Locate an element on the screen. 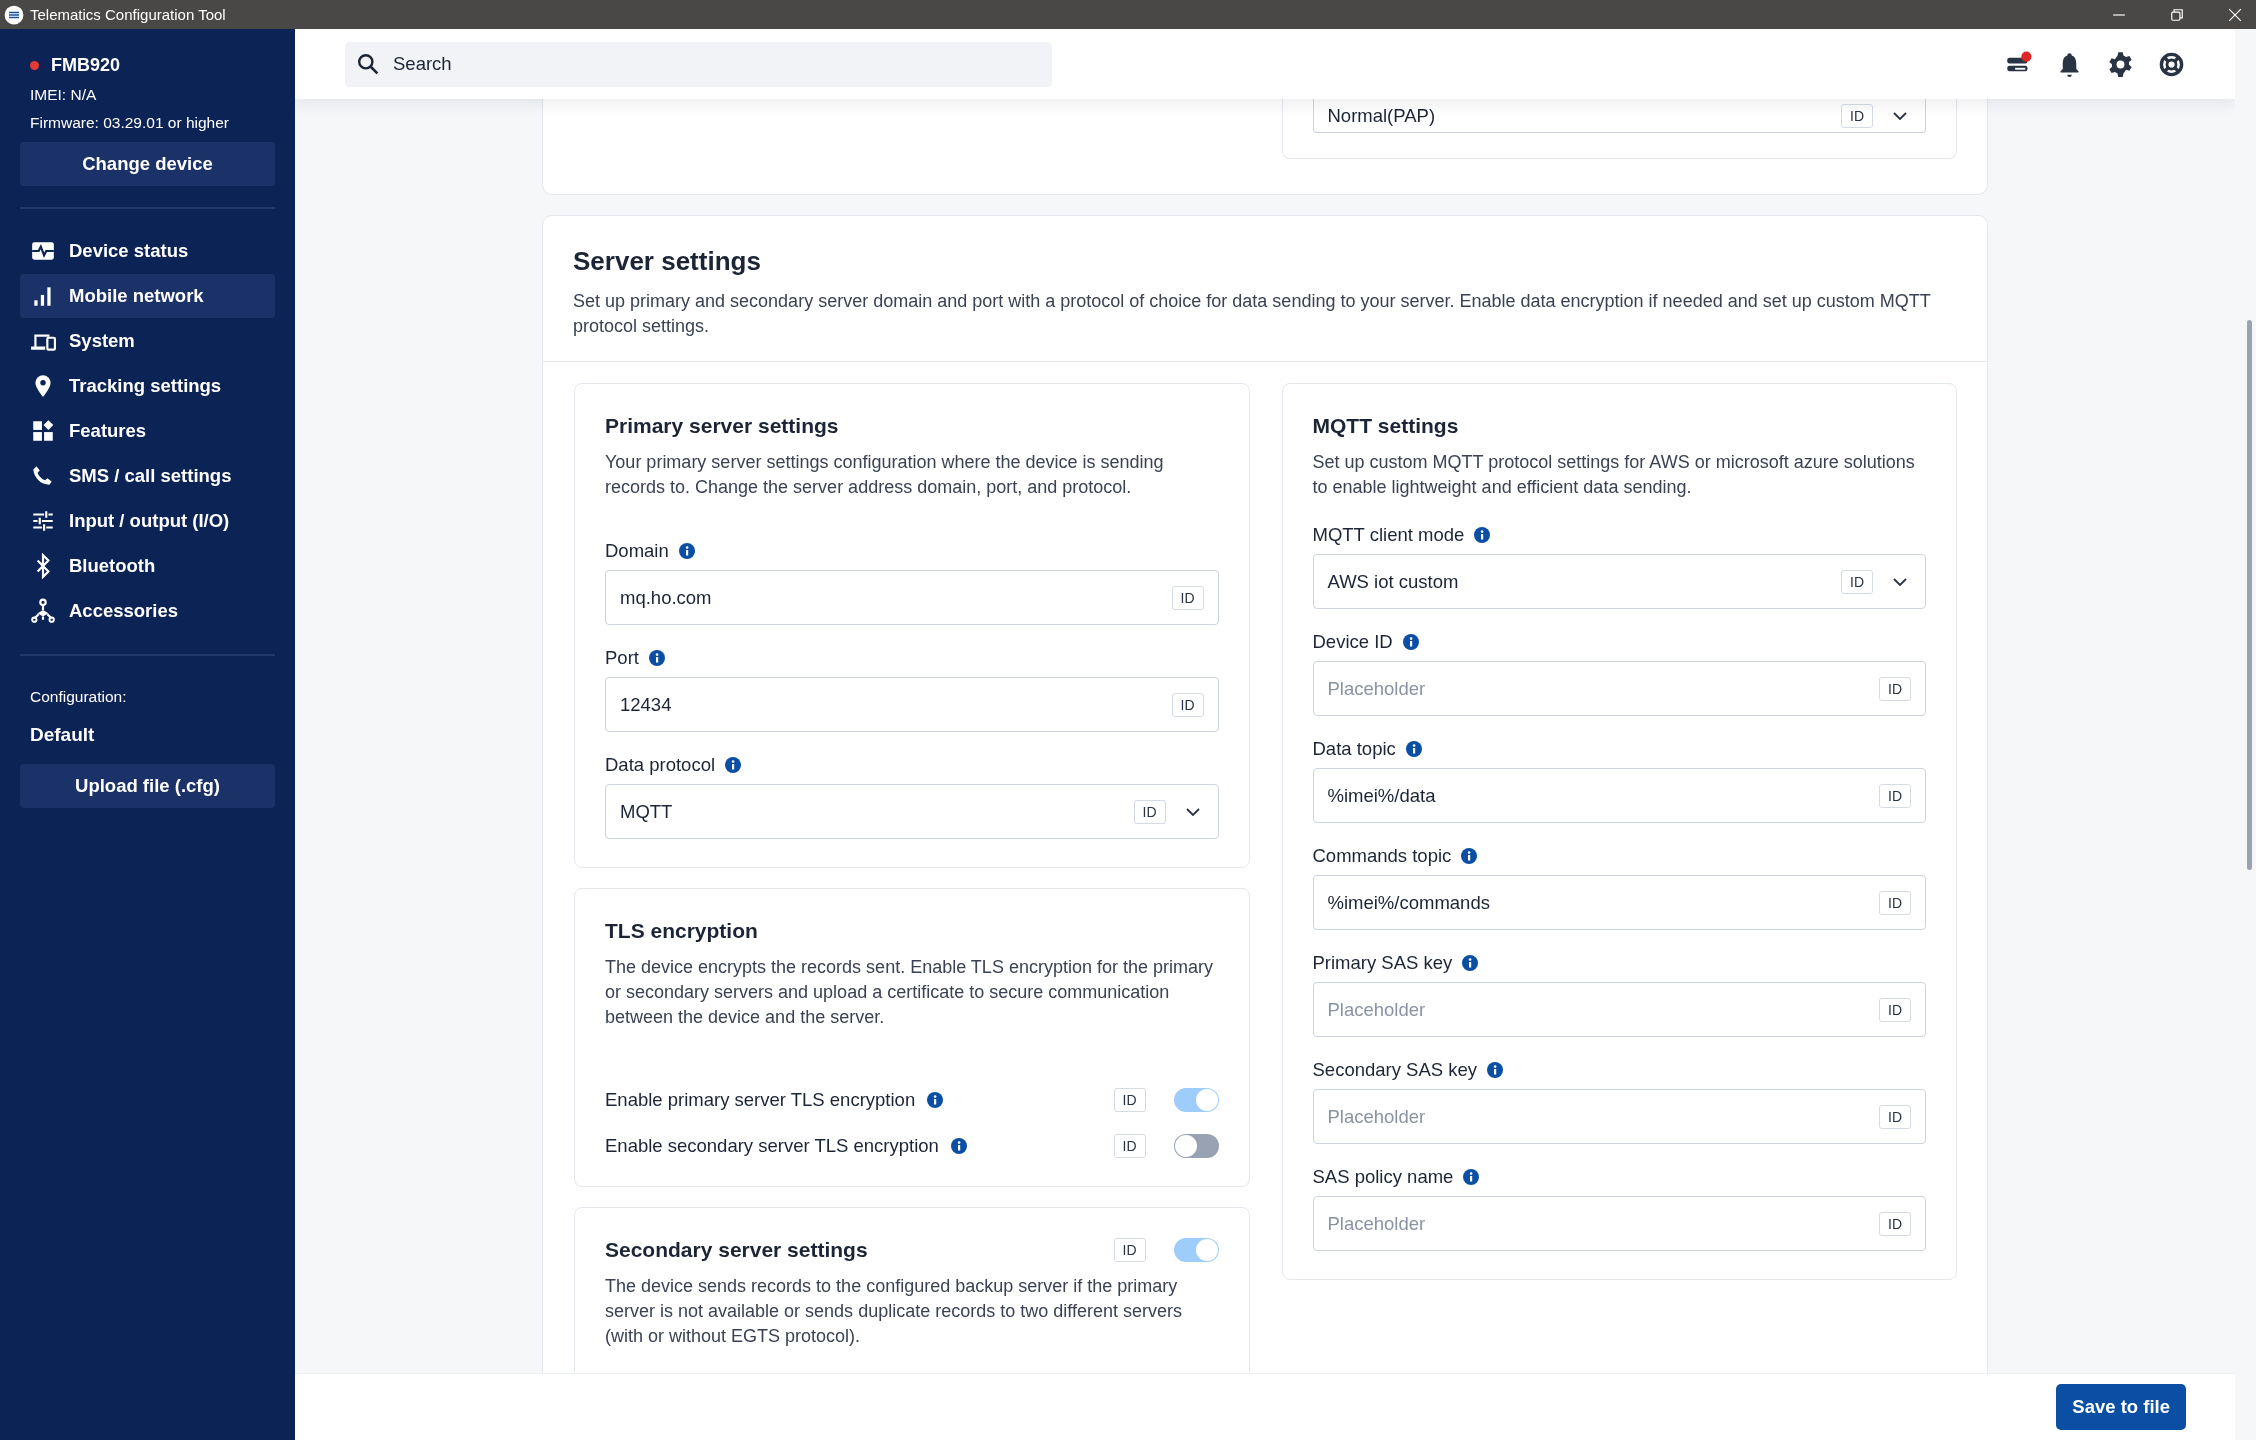  section-title: Server settings is located at coordinates (667, 261).